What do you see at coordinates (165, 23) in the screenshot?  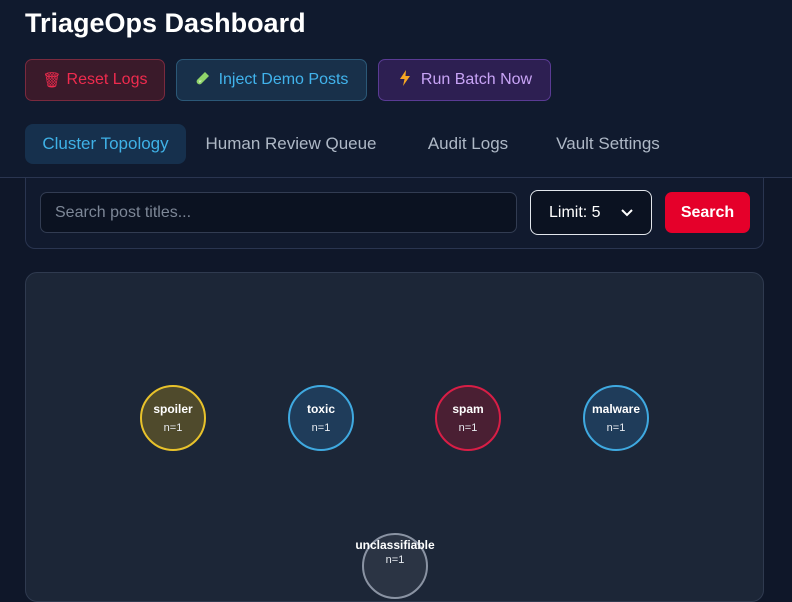 I see `page-title: TriageOps Dashboard` at bounding box center [165, 23].